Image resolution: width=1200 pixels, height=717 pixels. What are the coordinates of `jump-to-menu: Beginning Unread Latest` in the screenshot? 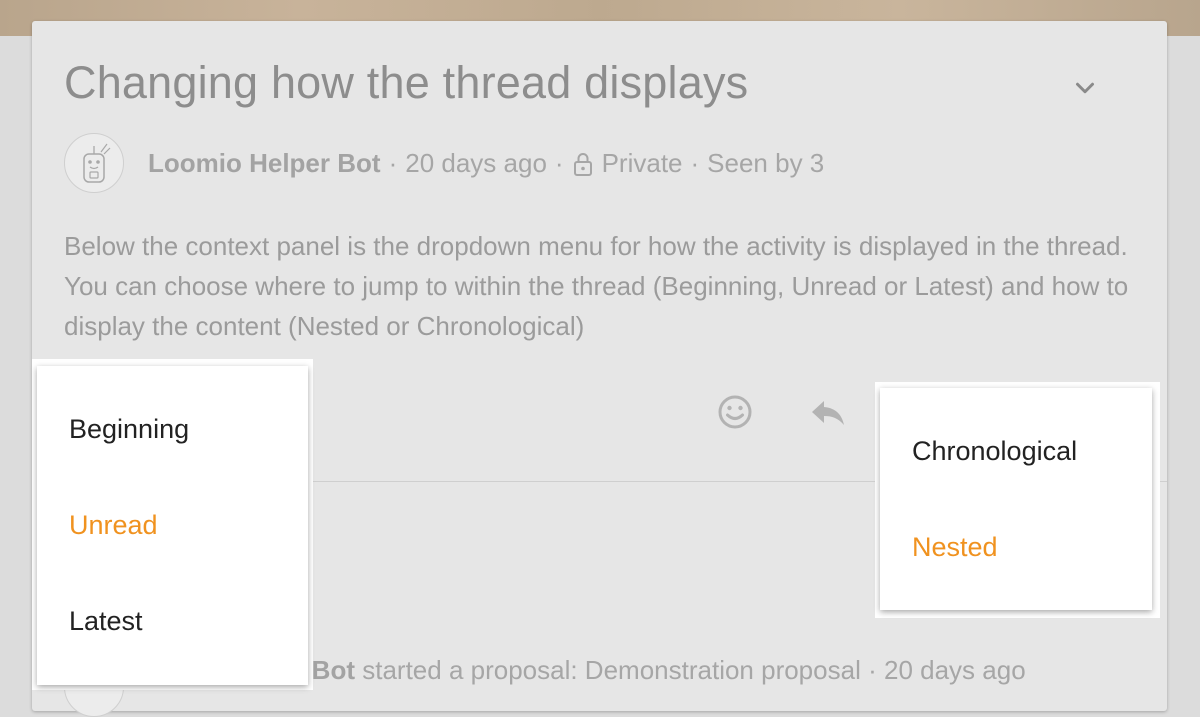 It's located at (172, 525).